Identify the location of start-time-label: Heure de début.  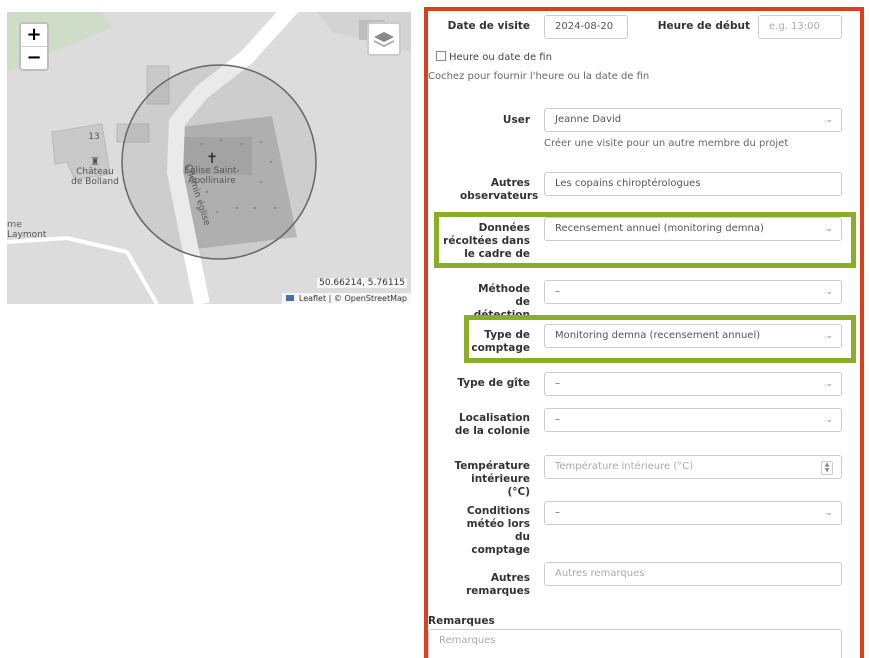
(703, 26).